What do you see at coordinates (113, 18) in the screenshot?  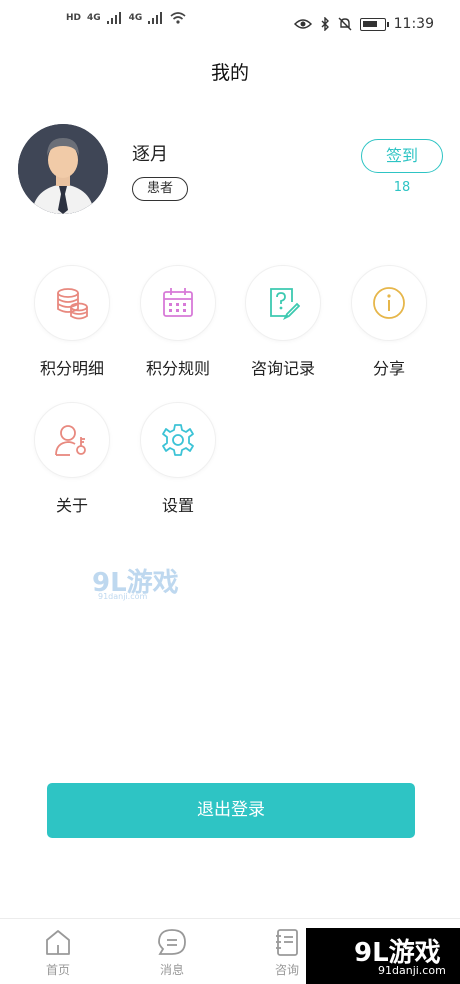 I see `signal-icon` at bounding box center [113, 18].